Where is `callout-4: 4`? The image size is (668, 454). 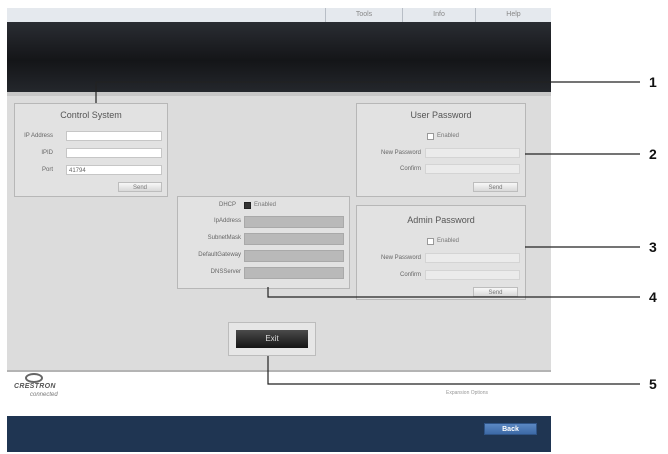
callout-4: 4 is located at coordinates (653, 297).